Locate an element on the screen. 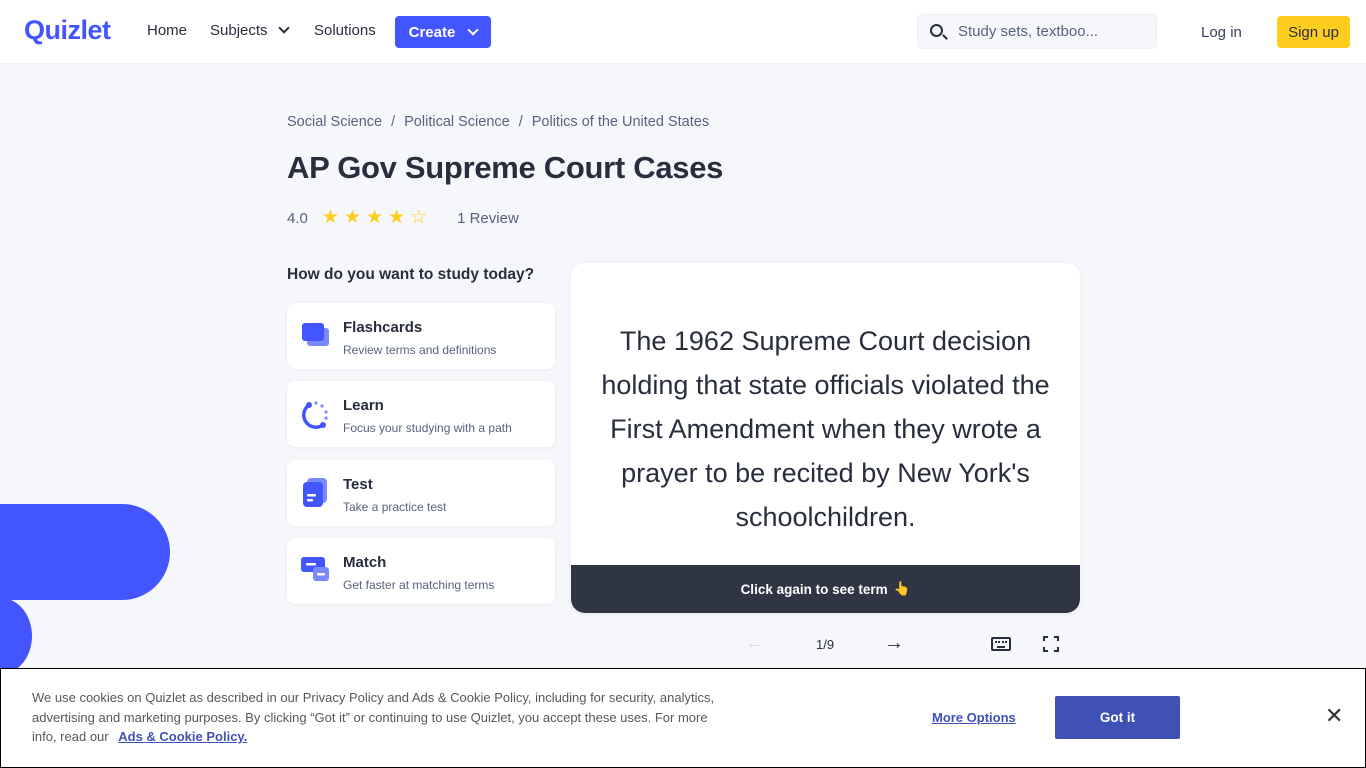 The height and width of the screenshot is (768, 1366). nav-subjects-label: Subjects is located at coordinates (239, 30).